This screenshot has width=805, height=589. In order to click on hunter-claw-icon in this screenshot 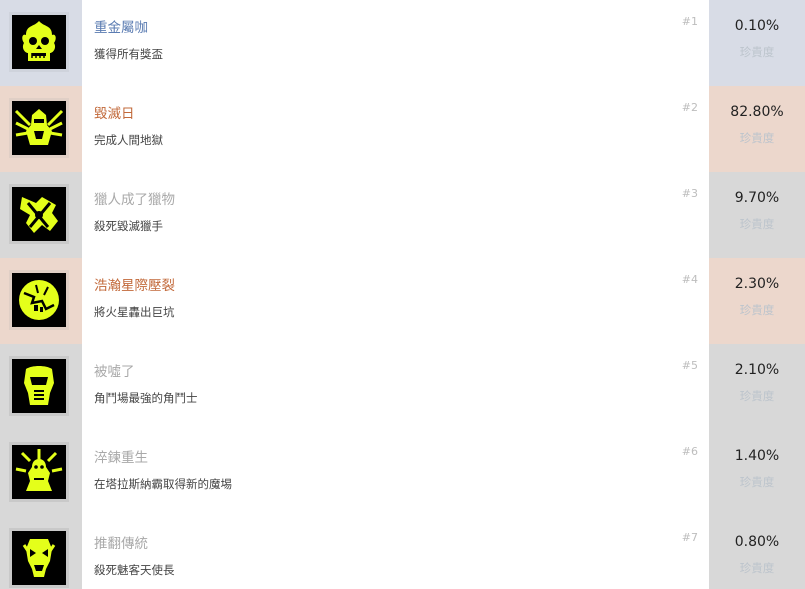, I will do `click(39, 214)`.